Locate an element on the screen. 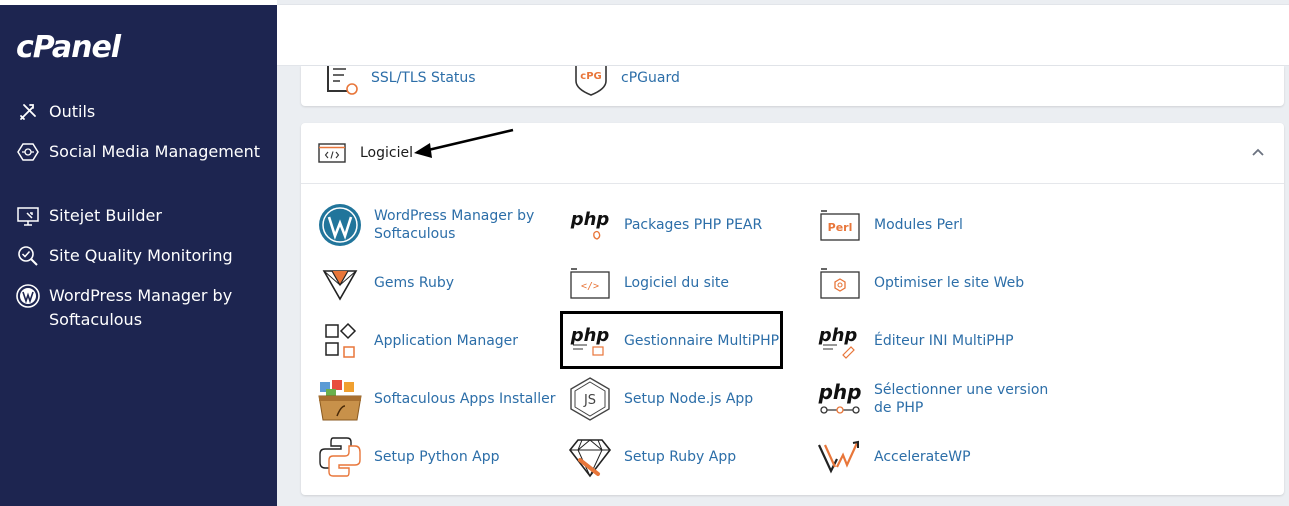 Image resolution: width=1289 pixels, height=506 pixels. chevron-up-icon is located at coordinates (1258, 152).